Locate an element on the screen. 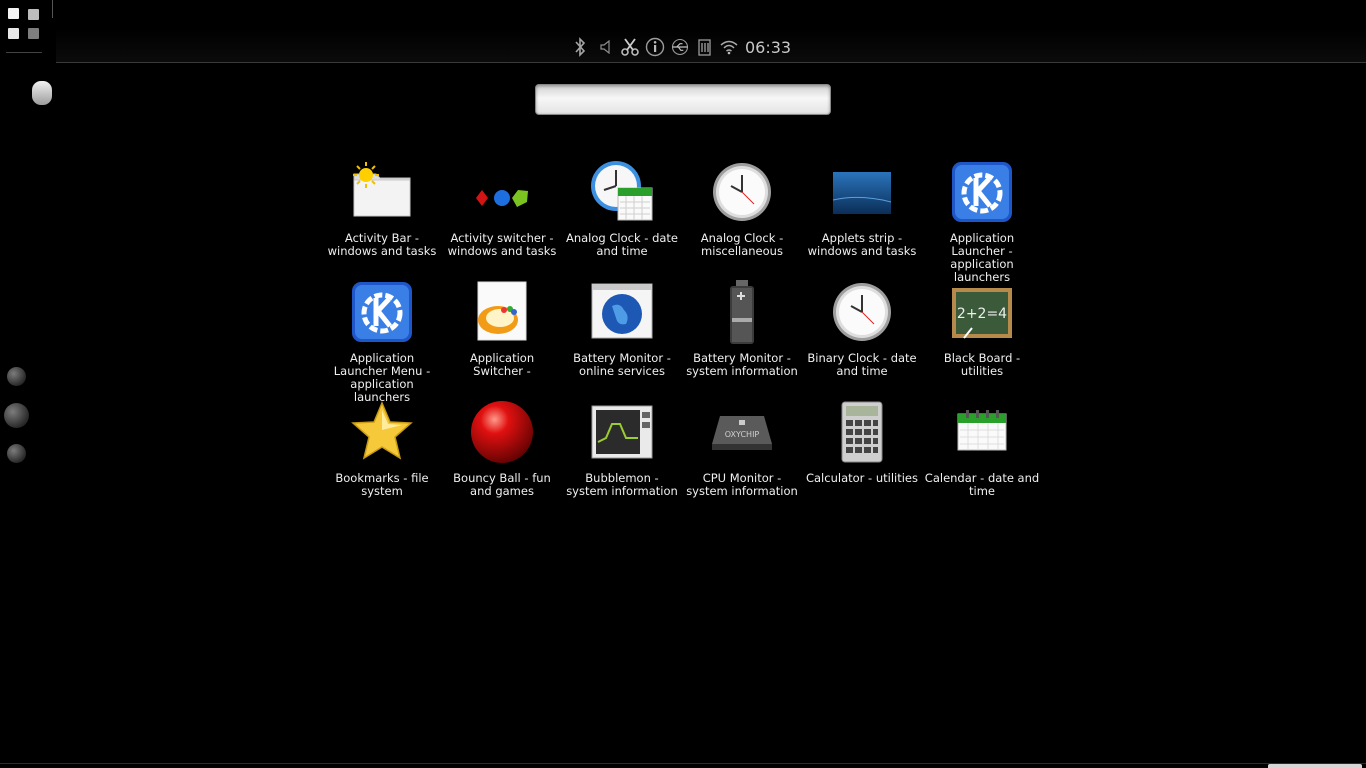 The width and height of the screenshot is (1366, 768). widget-label: Bouncy Ball - fun and games is located at coordinates (502, 484).